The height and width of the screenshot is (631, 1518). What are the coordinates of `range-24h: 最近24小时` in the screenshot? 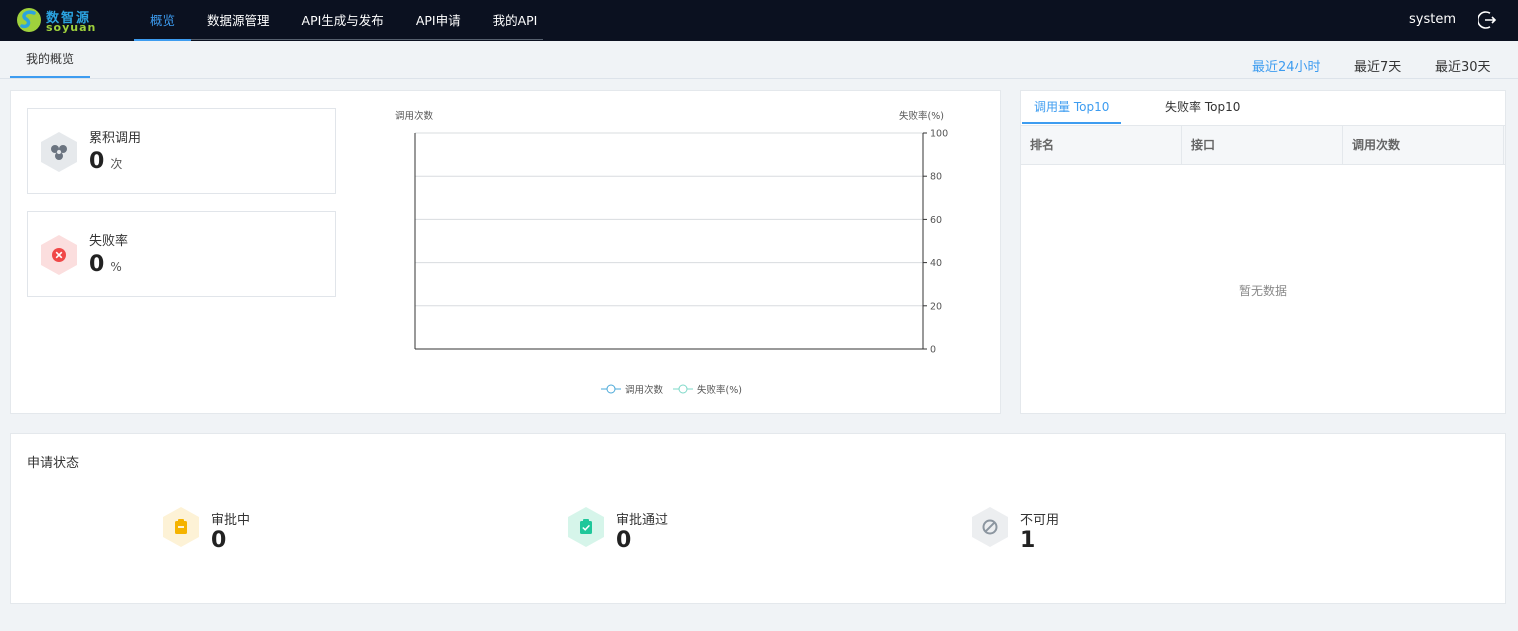 It's located at (1286, 65).